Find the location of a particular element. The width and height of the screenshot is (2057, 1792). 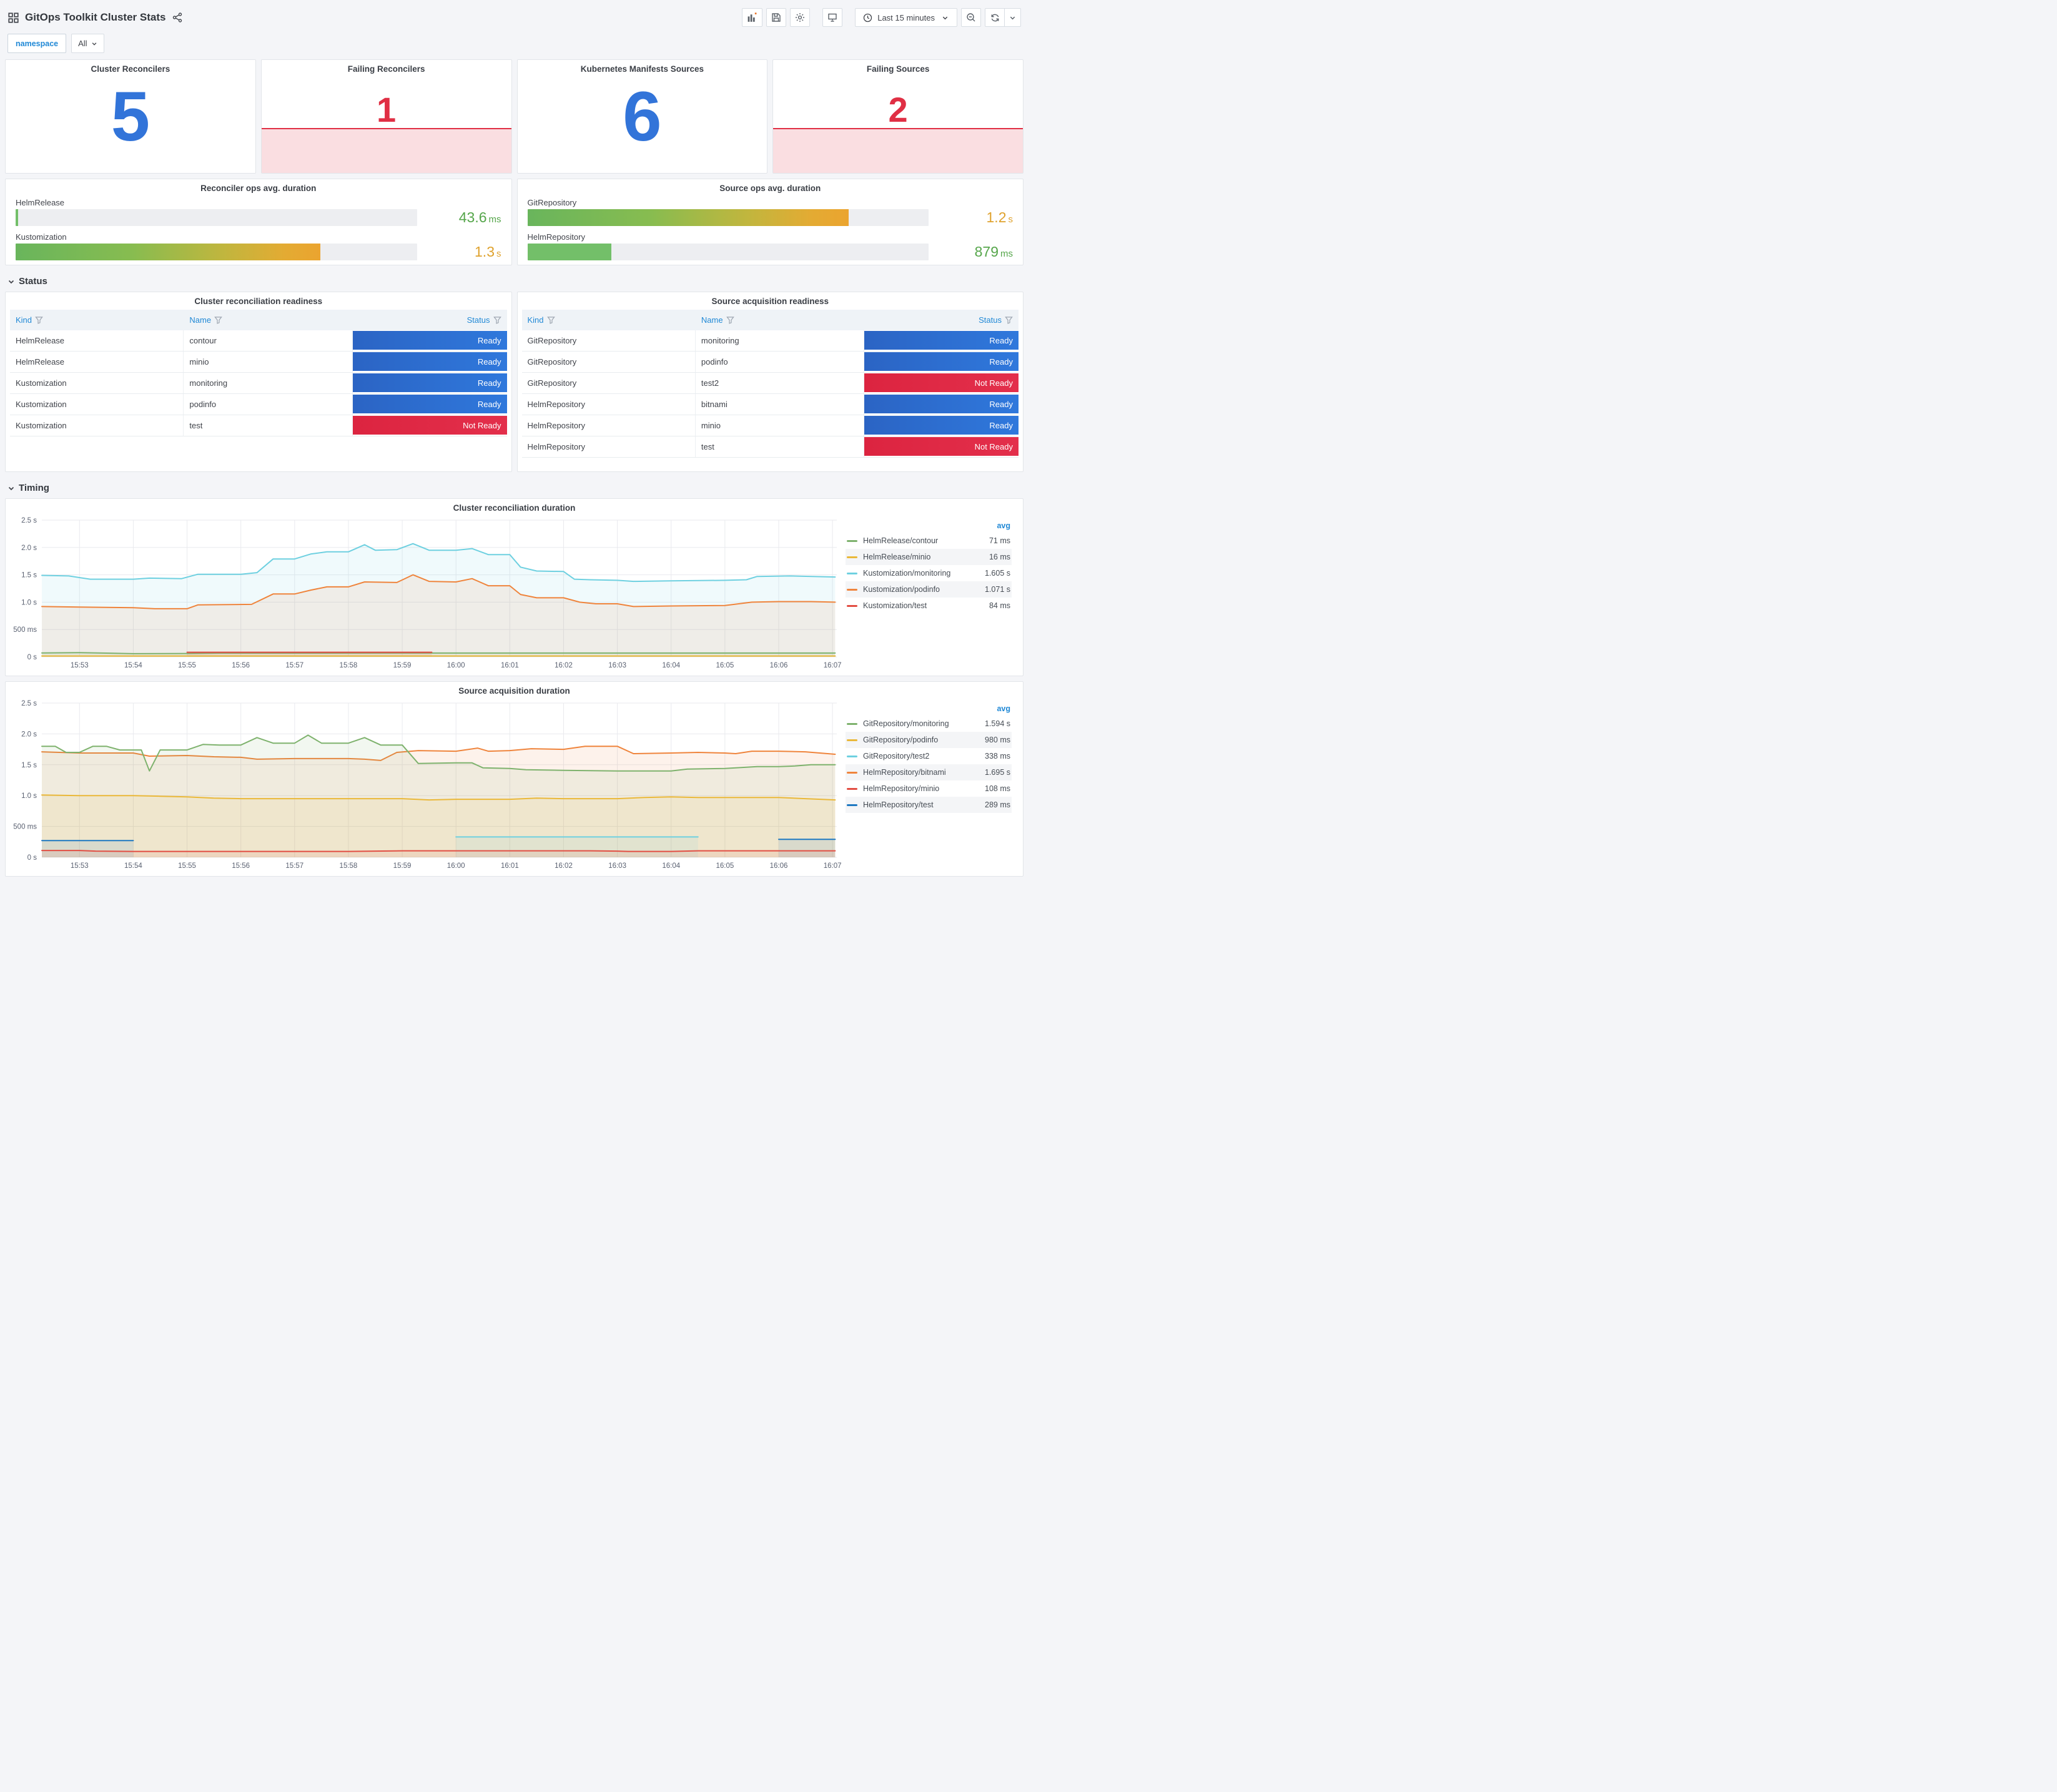

section-header-status: Status is located at coordinates (515, 281).